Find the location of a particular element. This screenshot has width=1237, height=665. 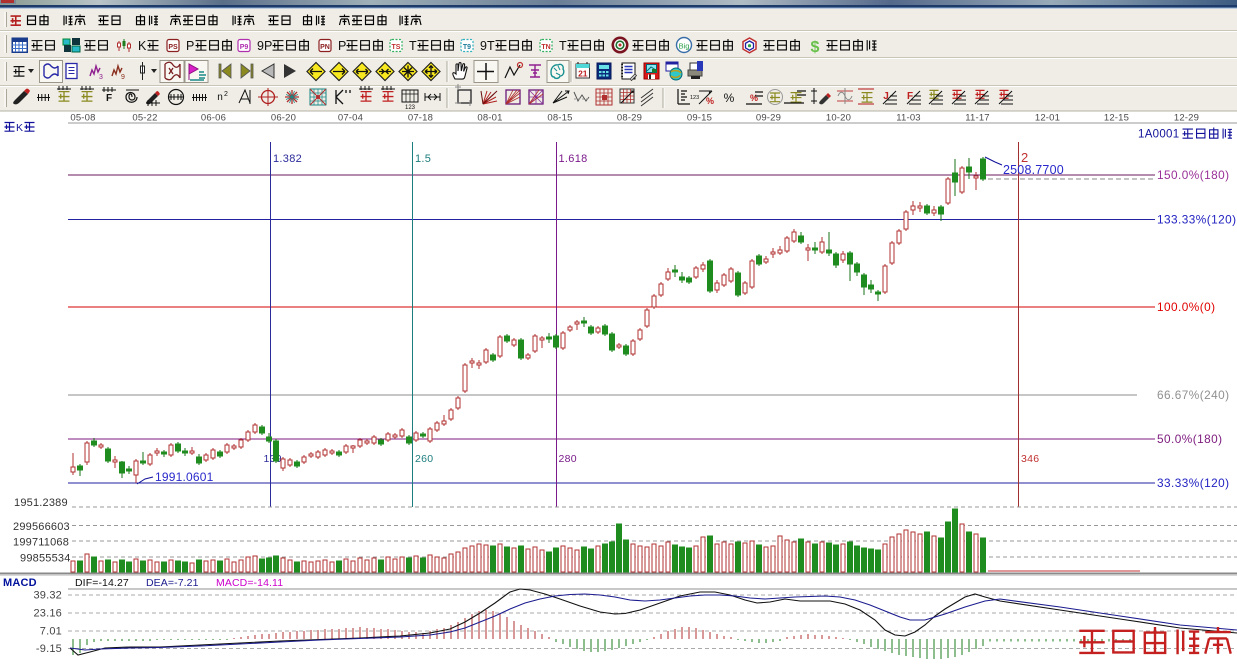

svg-text: 1991.0601 is located at coordinates (184, 477).